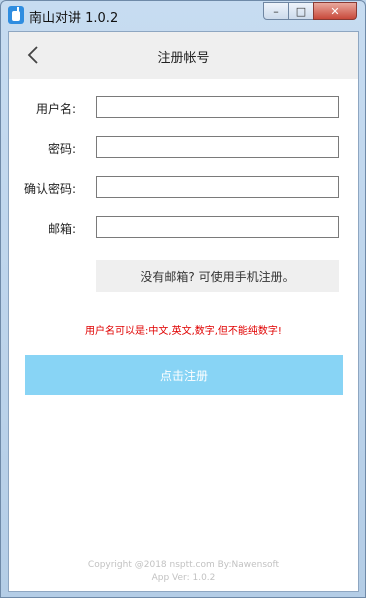 Image resolution: width=366 pixels, height=598 pixels. I want to click on confirm-password-label: 确认密码:, so click(49, 189).